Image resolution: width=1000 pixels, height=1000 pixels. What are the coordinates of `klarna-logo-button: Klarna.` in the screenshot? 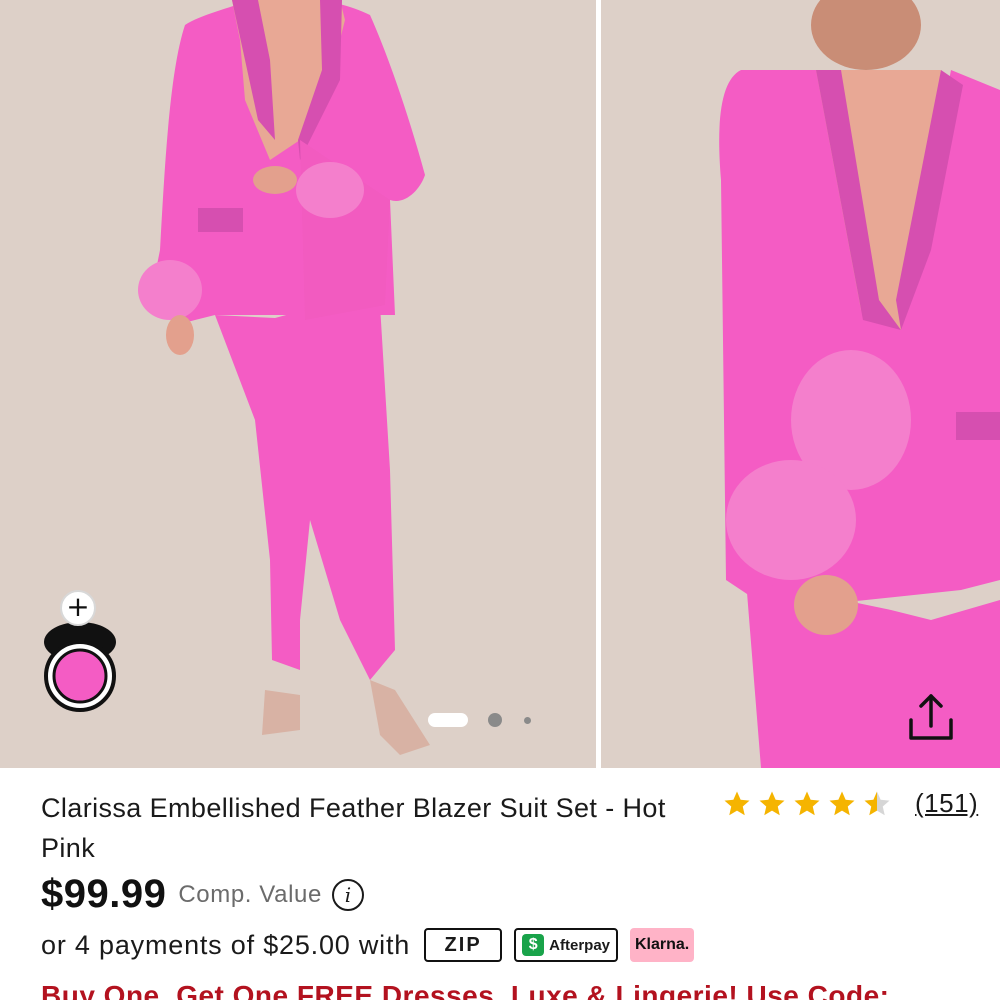 It's located at (662, 945).